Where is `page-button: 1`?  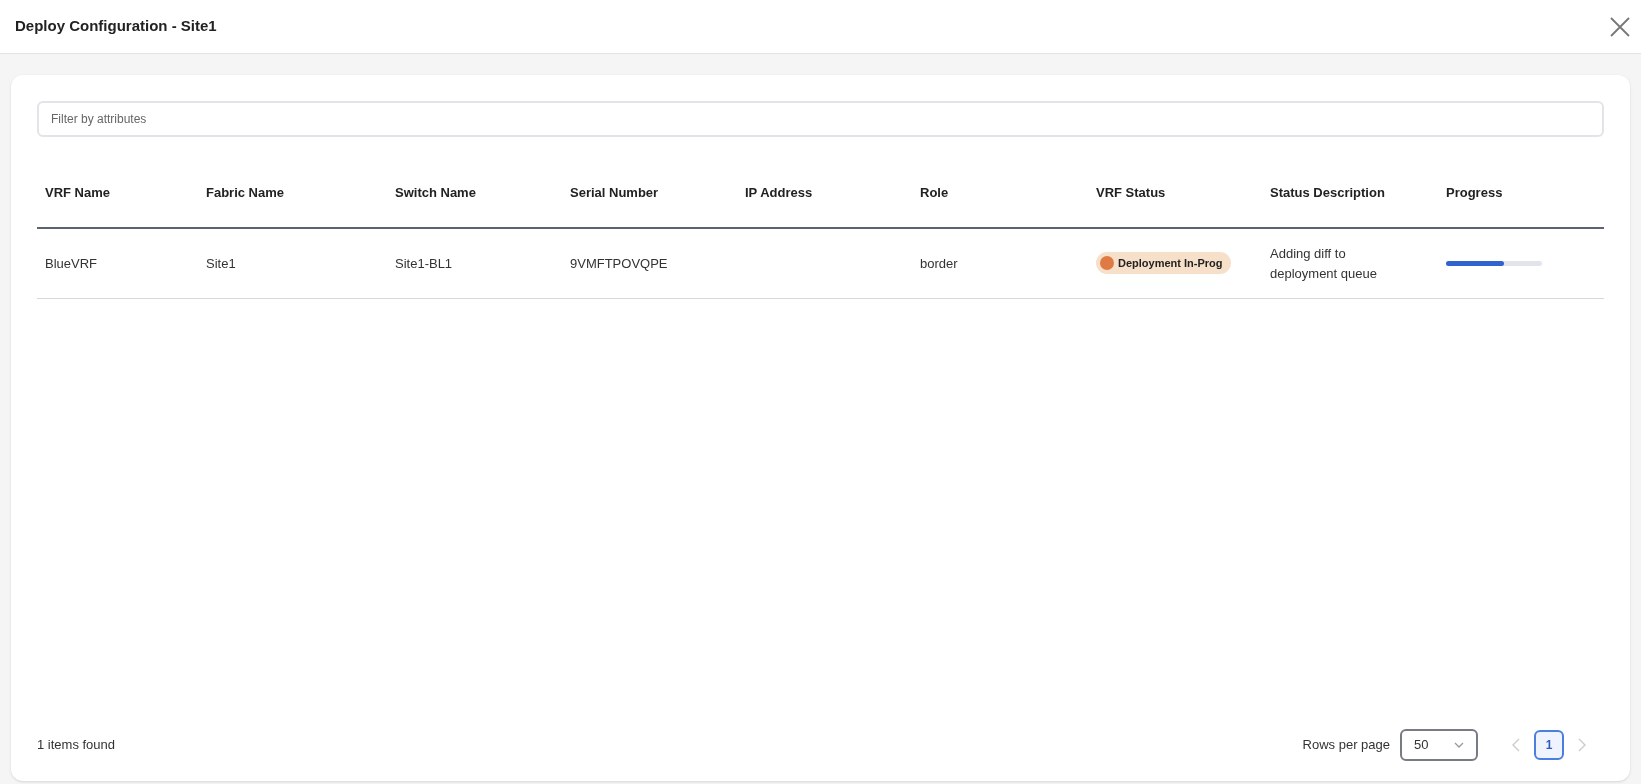
page-button: 1 is located at coordinates (1549, 745).